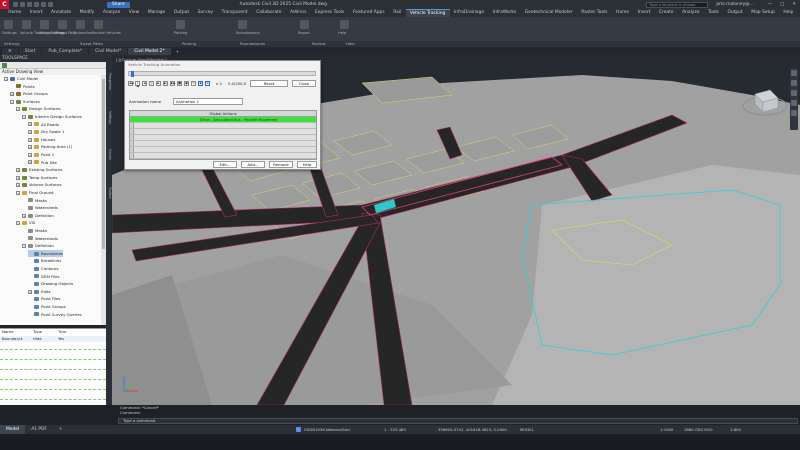 The image size is (800, 450). Describe the element at coordinates (298, 429) in the screenshot. I see `coord-system-icon` at that location.